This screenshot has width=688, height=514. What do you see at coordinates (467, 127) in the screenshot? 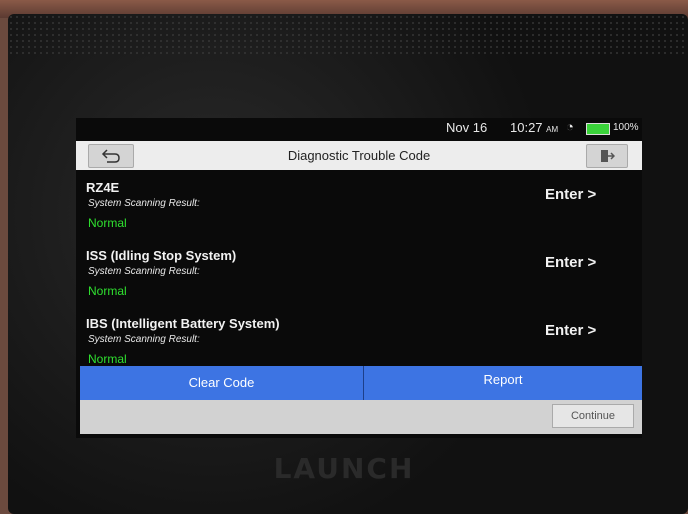
I see `status-date: Nov 16` at bounding box center [467, 127].